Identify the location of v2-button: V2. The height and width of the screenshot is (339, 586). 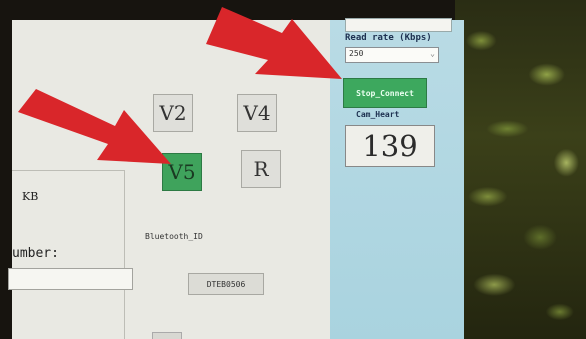
(173, 113).